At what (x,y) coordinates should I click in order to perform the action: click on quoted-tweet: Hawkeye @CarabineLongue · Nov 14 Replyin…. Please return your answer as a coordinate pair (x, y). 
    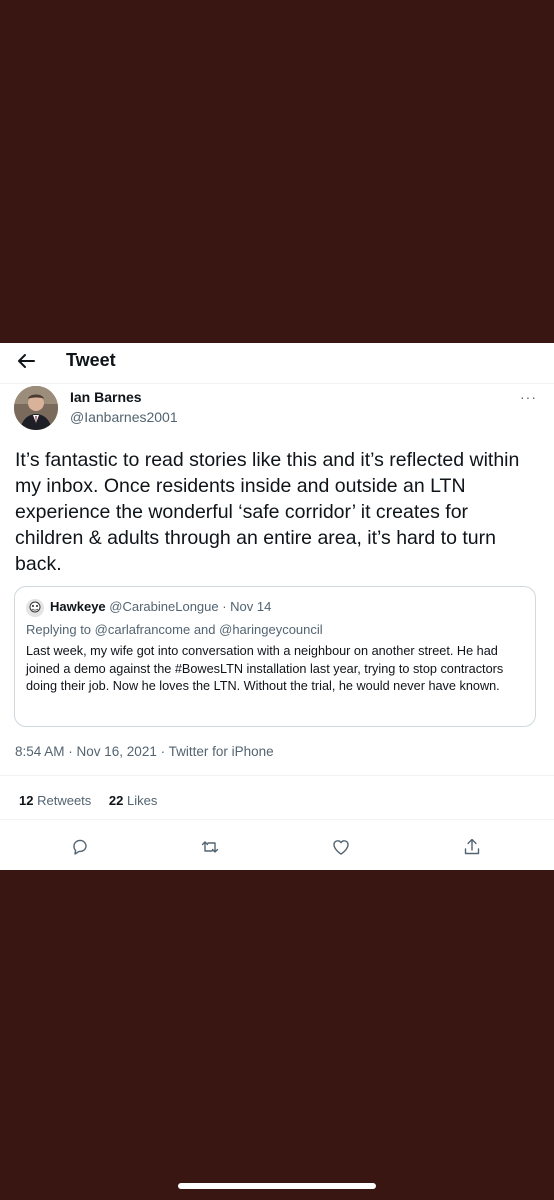
    Looking at the image, I should click on (275, 656).